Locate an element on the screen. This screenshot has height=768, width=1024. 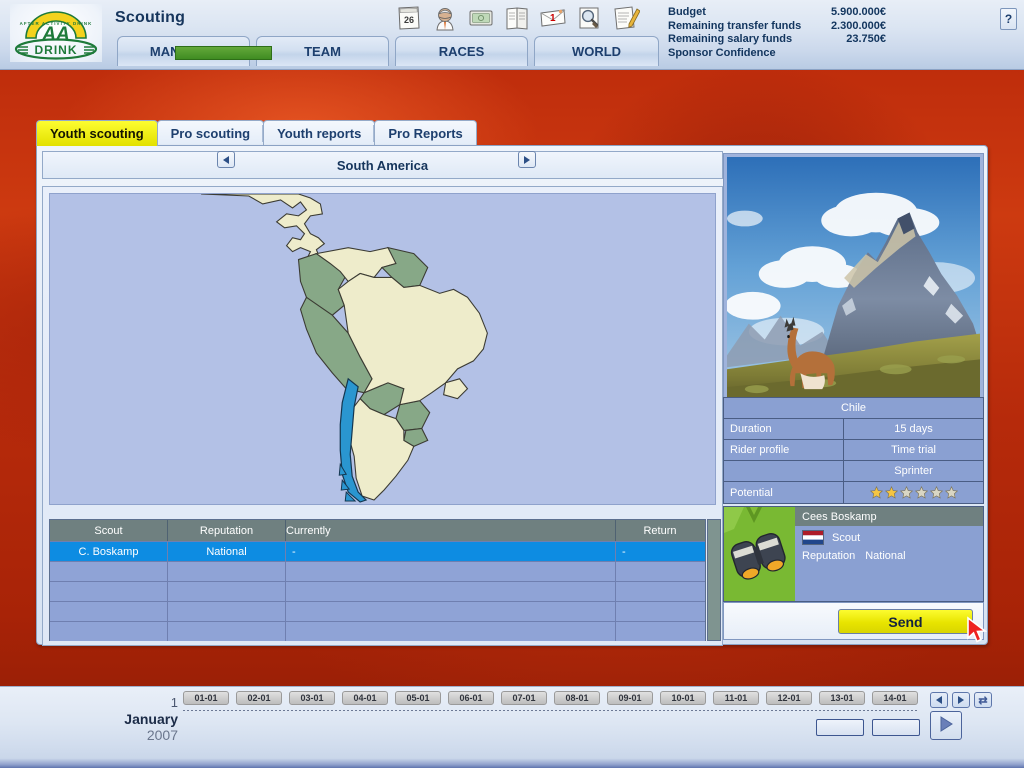
country-name: Chile is located at coordinates (853, 408).